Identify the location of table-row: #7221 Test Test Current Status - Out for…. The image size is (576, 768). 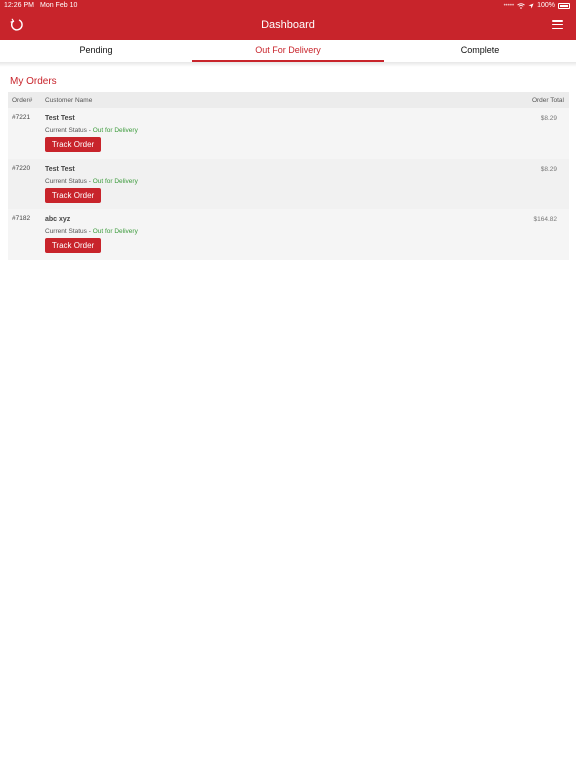
(288, 133).